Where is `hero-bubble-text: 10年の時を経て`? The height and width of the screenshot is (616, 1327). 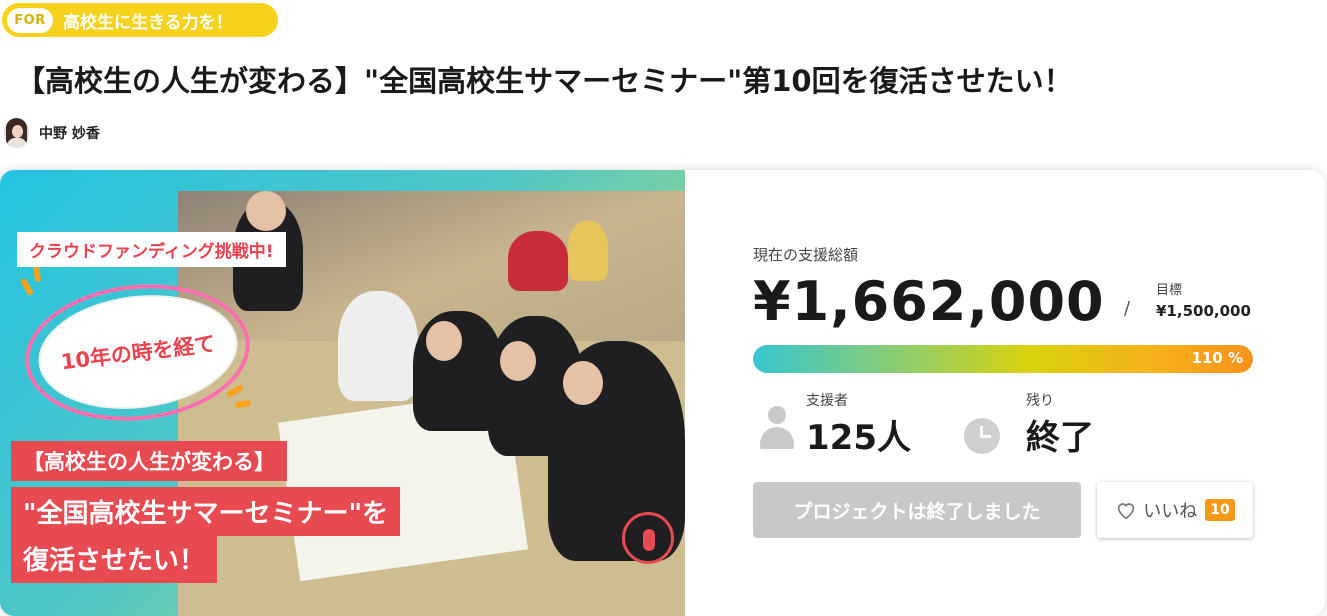
hero-bubble-text: 10年の時を経て is located at coordinates (138, 353).